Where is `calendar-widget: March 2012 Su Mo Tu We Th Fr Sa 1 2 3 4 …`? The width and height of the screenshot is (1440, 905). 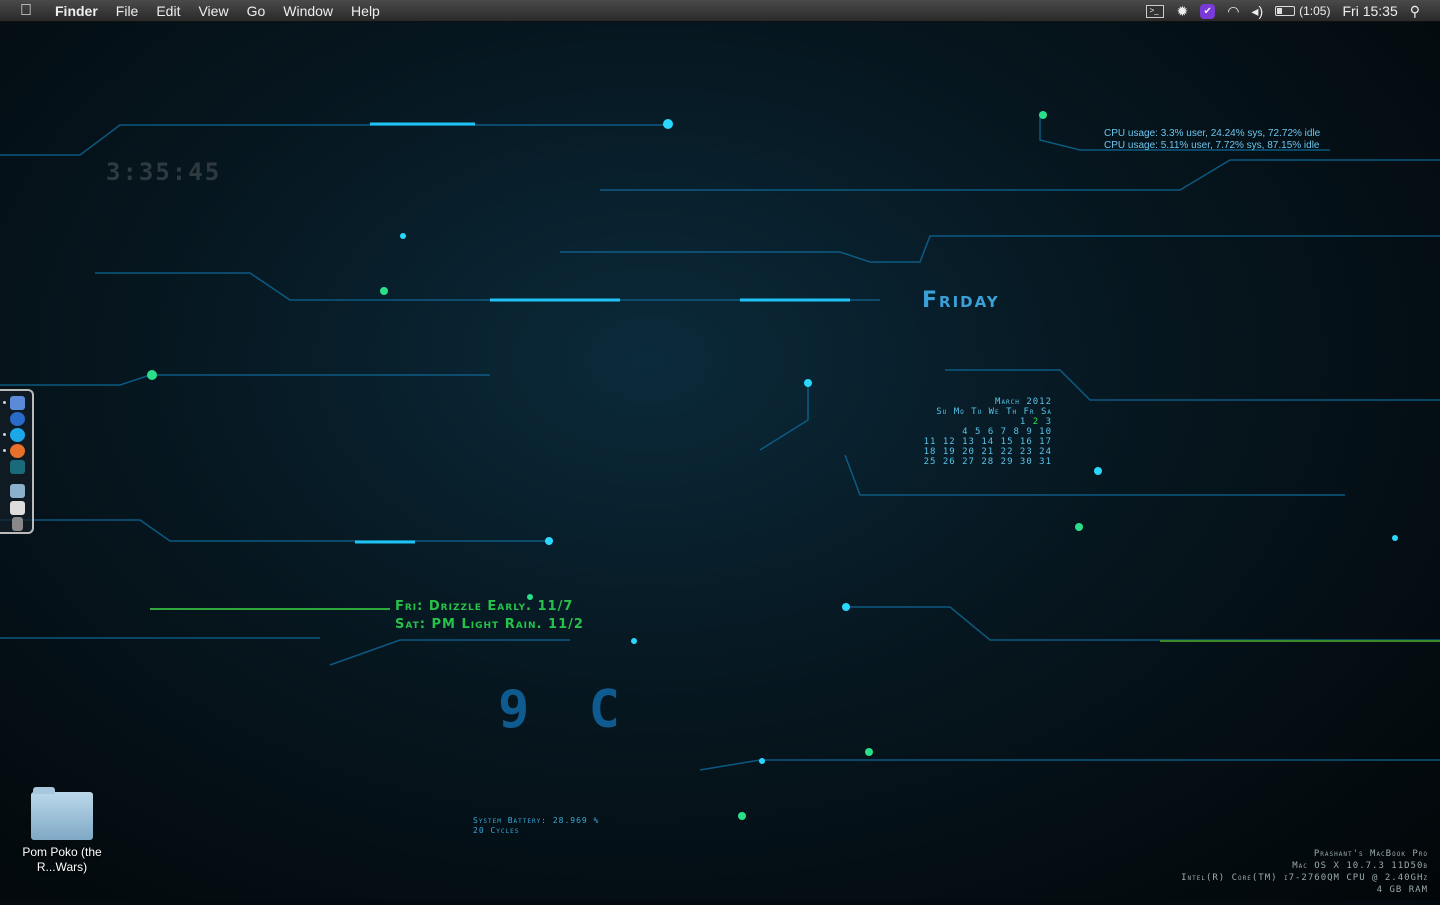 calendar-widget: March 2012 Su Mo Tu We Th Fr Sa 1 2 3 4 … is located at coordinates (981, 432).